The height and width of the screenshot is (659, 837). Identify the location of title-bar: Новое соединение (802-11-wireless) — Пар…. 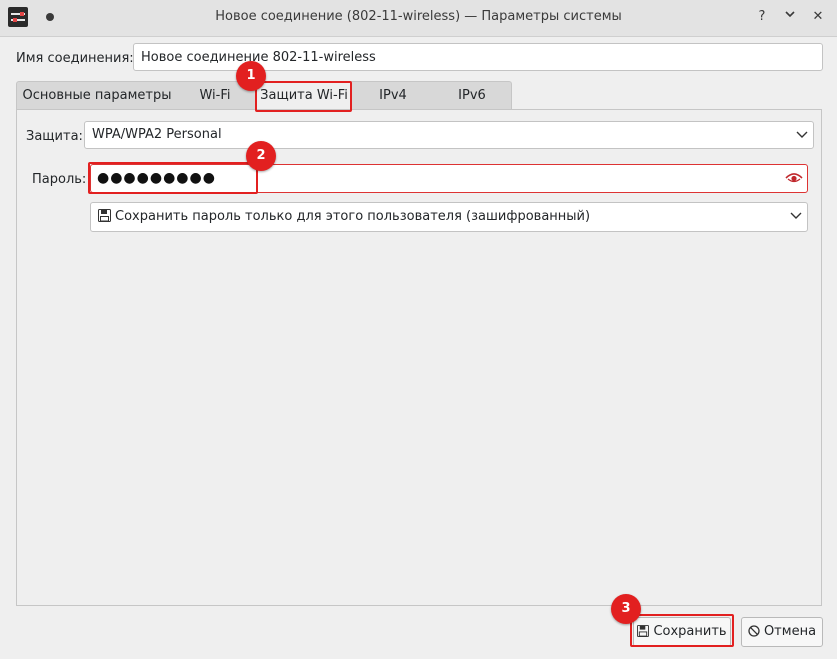
(418, 18).